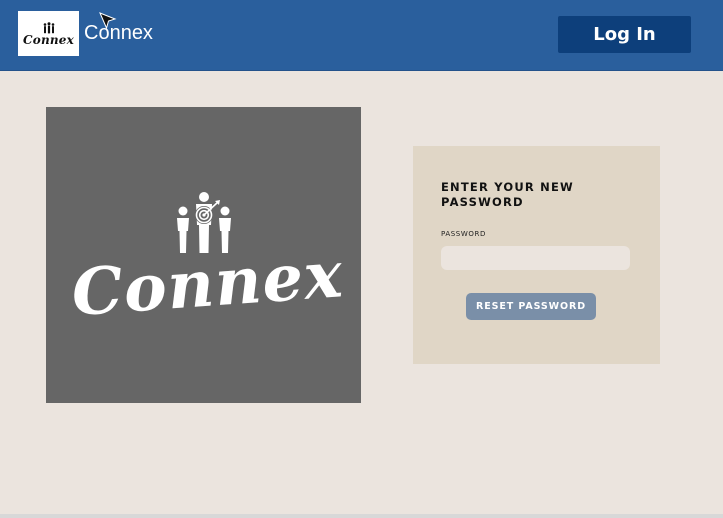 The image size is (723, 518). Describe the element at coordinates (535, 258) in the screenshot. I see `new-password-input` at that location.